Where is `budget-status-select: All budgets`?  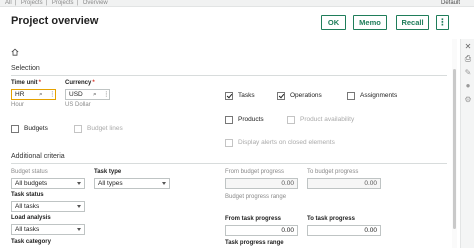 budget-status-select: All budgets is located at coordinates (48, 183).